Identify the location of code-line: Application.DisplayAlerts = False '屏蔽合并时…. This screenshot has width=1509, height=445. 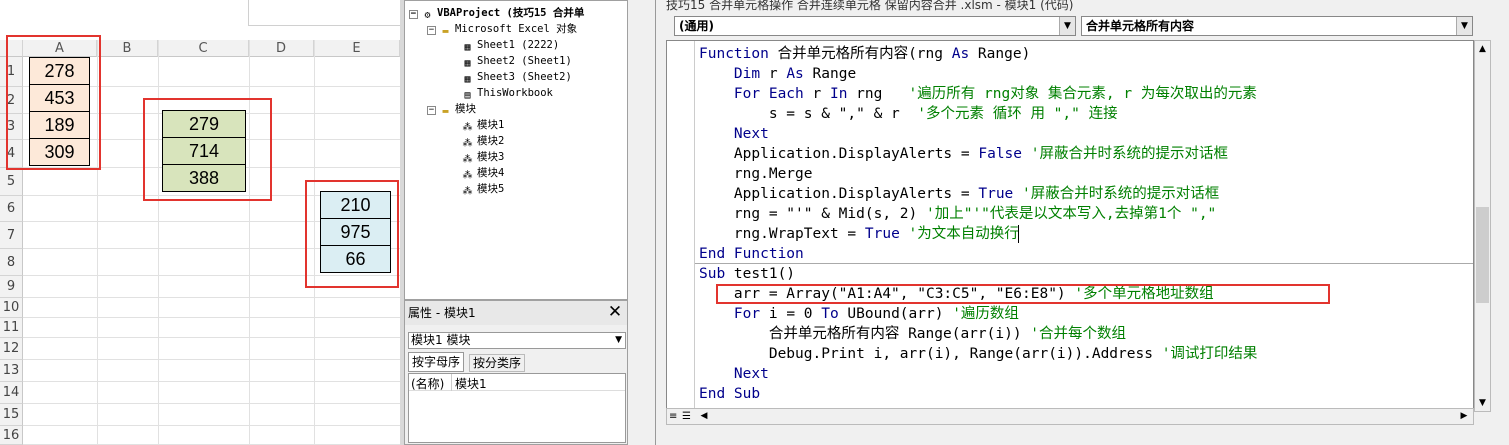
(963, 154).